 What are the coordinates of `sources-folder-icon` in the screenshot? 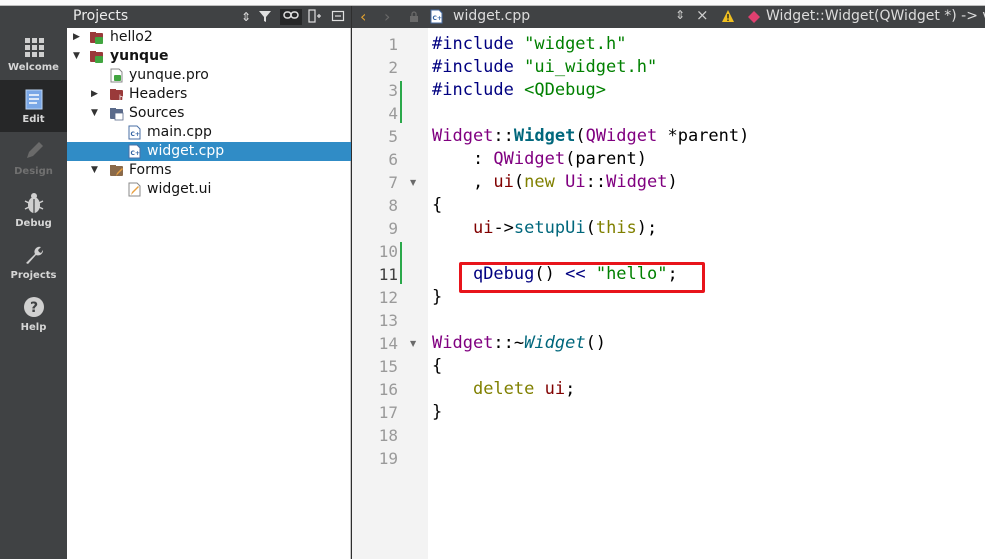 It's located at (117, 114).